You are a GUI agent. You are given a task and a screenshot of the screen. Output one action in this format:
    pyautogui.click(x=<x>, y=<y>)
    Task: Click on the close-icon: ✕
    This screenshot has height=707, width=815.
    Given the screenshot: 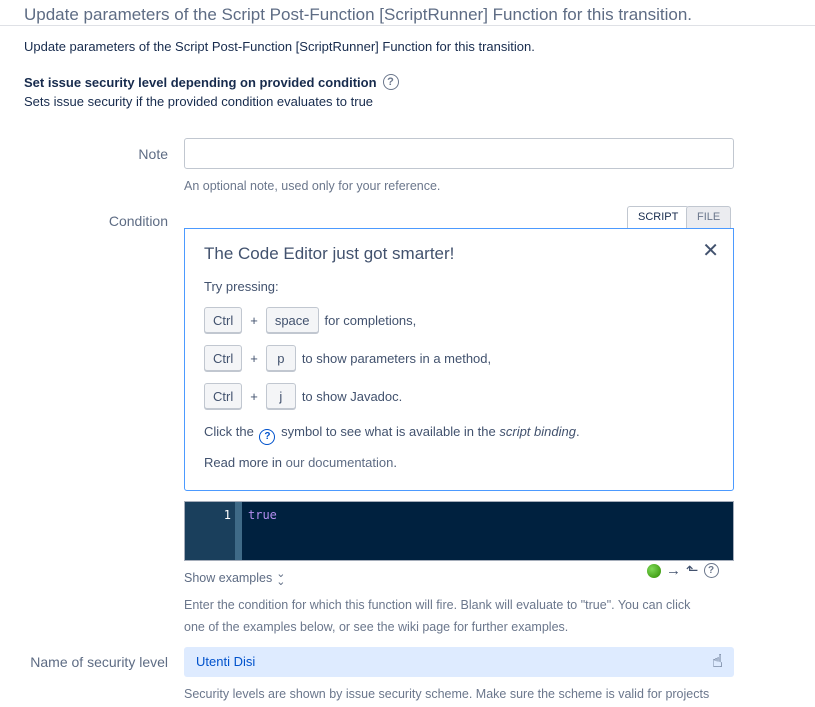 What is the action you would take?
    pyautogui.click(x=710, y=251)
    